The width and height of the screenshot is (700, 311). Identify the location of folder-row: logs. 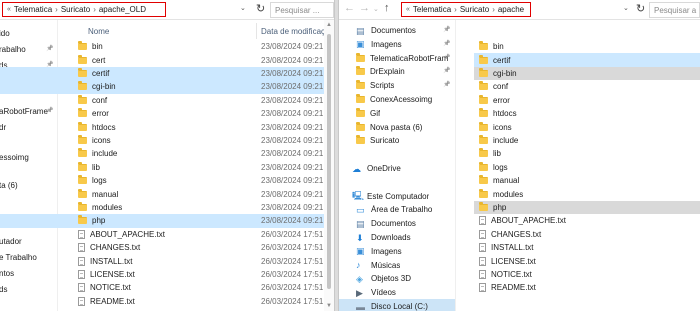
(587, 167).